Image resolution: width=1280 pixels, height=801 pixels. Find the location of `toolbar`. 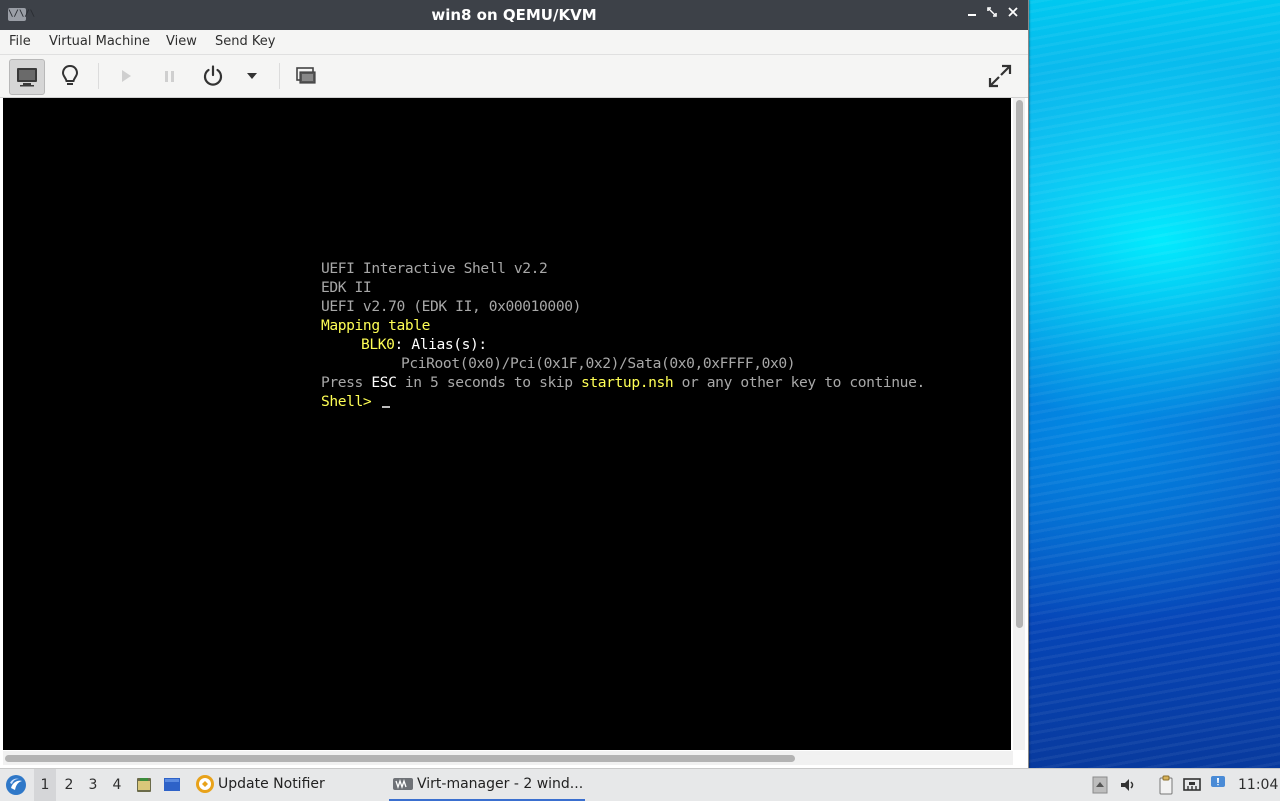

toolbar is located at coordinates (514, 76).